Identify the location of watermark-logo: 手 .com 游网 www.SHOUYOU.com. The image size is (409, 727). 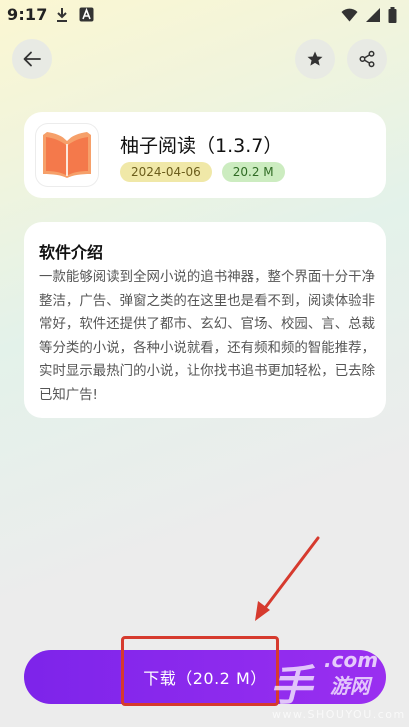
(337, 686).